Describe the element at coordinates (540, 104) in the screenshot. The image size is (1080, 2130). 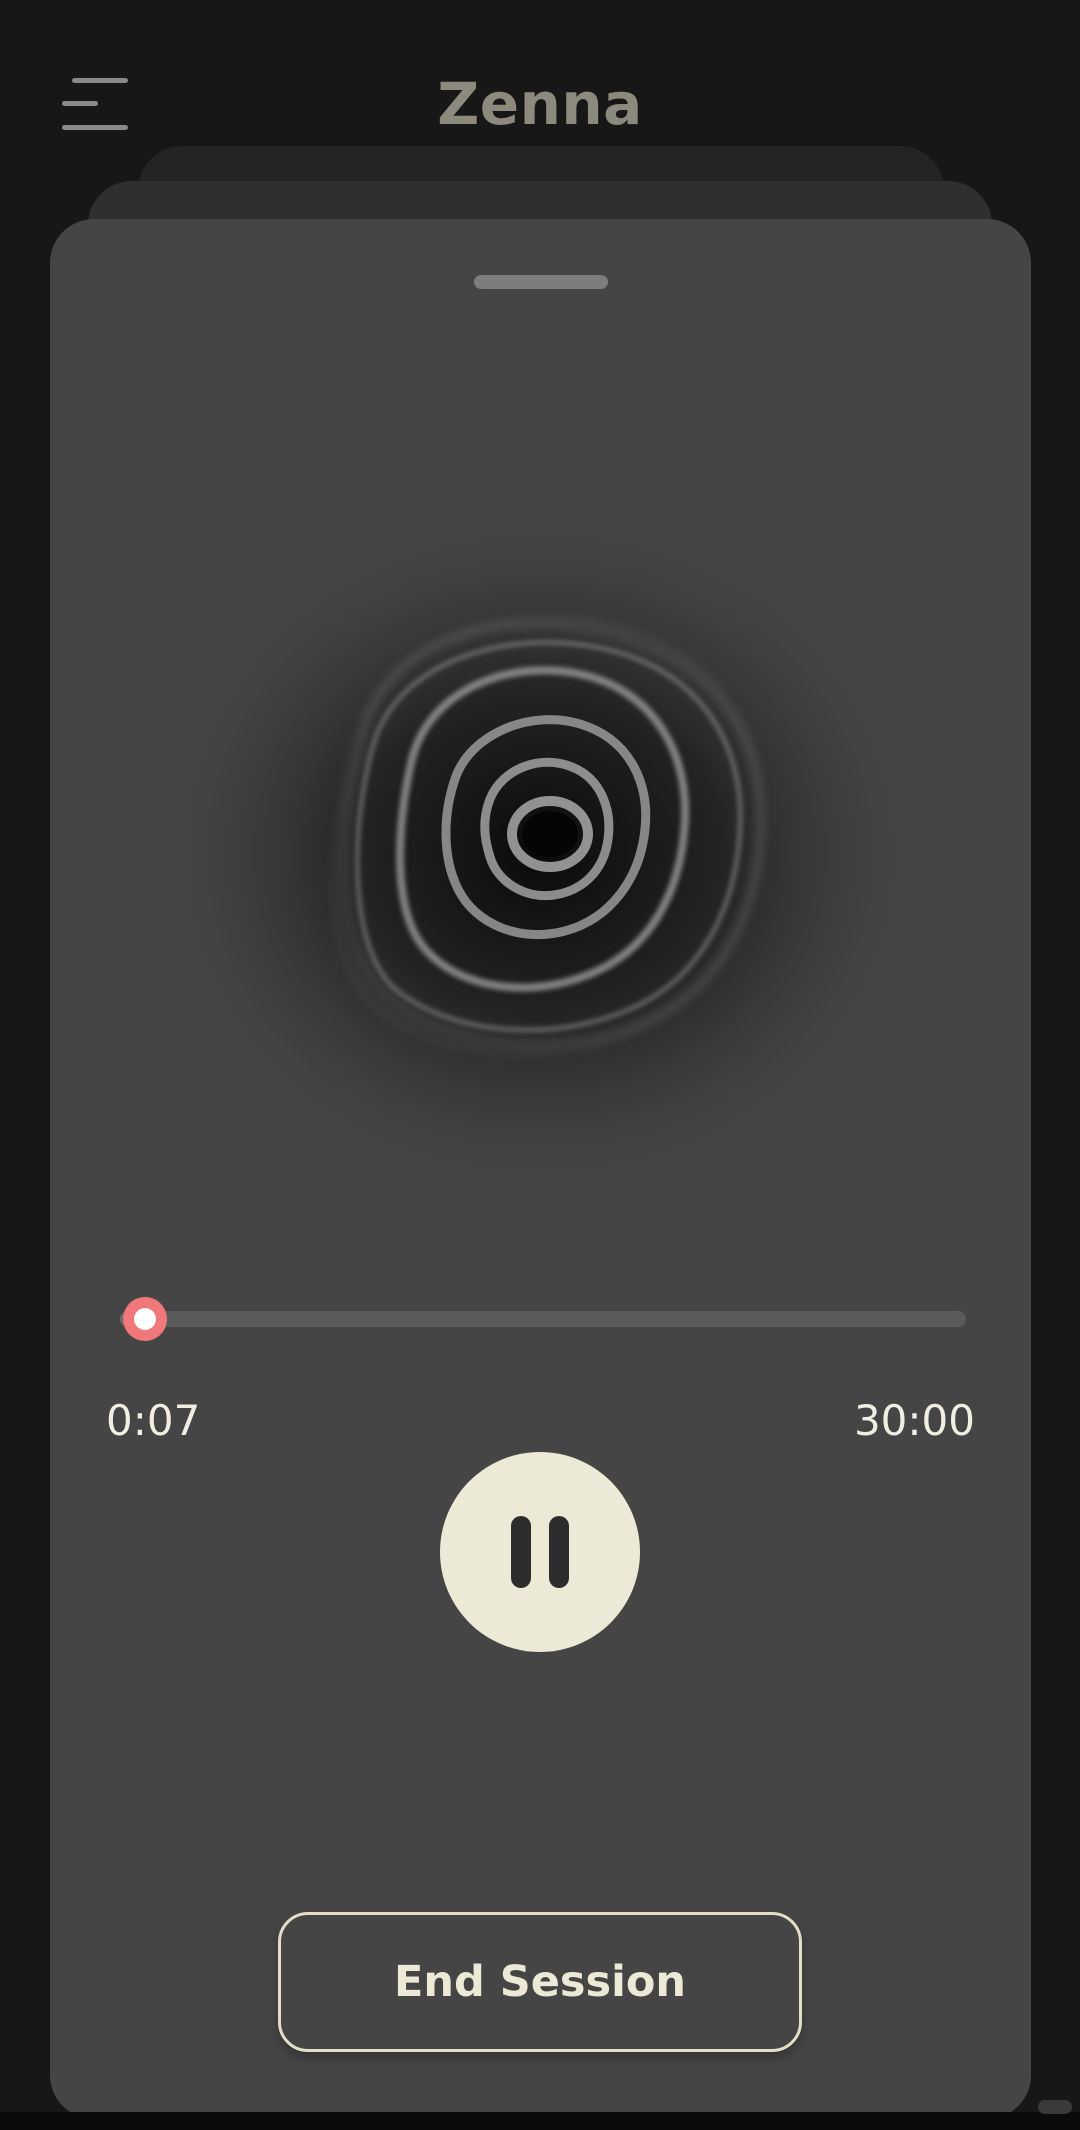
I see `app-title: Zenna` at that location.